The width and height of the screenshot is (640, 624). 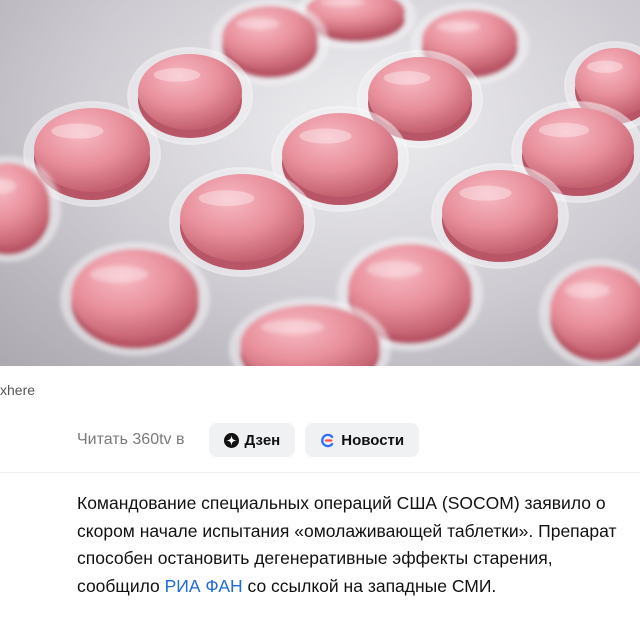 I want to click on dzen-icon, so click(x=231, y=440).